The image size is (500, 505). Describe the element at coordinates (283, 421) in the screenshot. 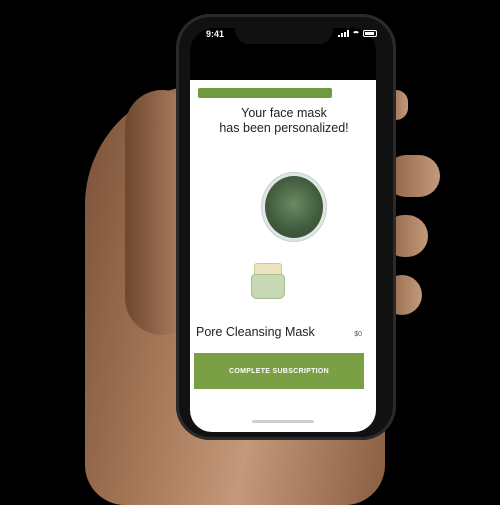

I see `home-indicator` at that location.